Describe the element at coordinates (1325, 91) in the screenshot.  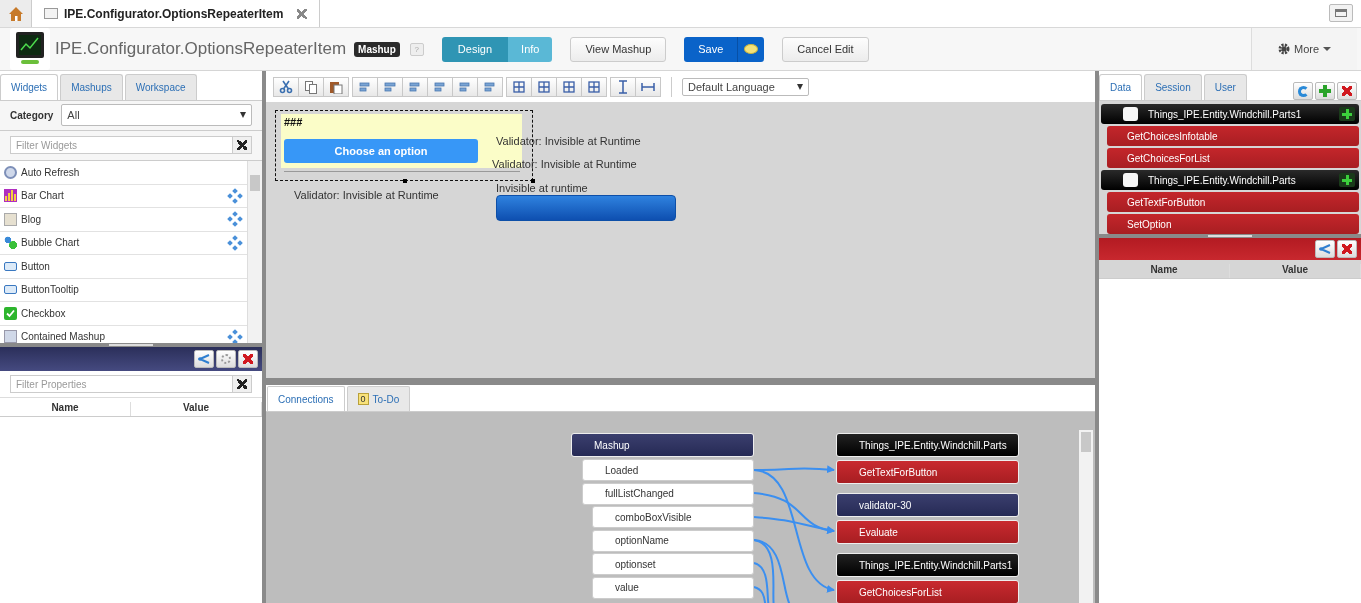
I see `add-button` at that location.